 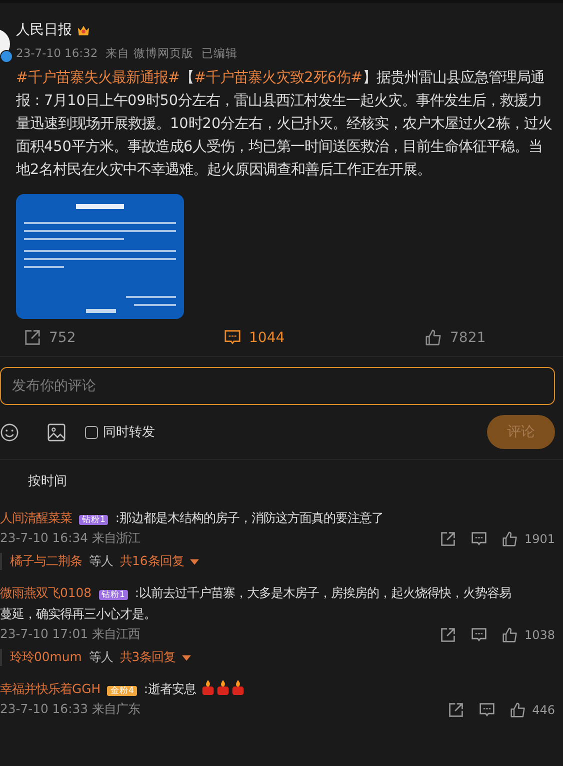 I want to click on comment-text: :那边都是木结构的房子，消防这方面真的要注意了, so click(x=249, y=517).